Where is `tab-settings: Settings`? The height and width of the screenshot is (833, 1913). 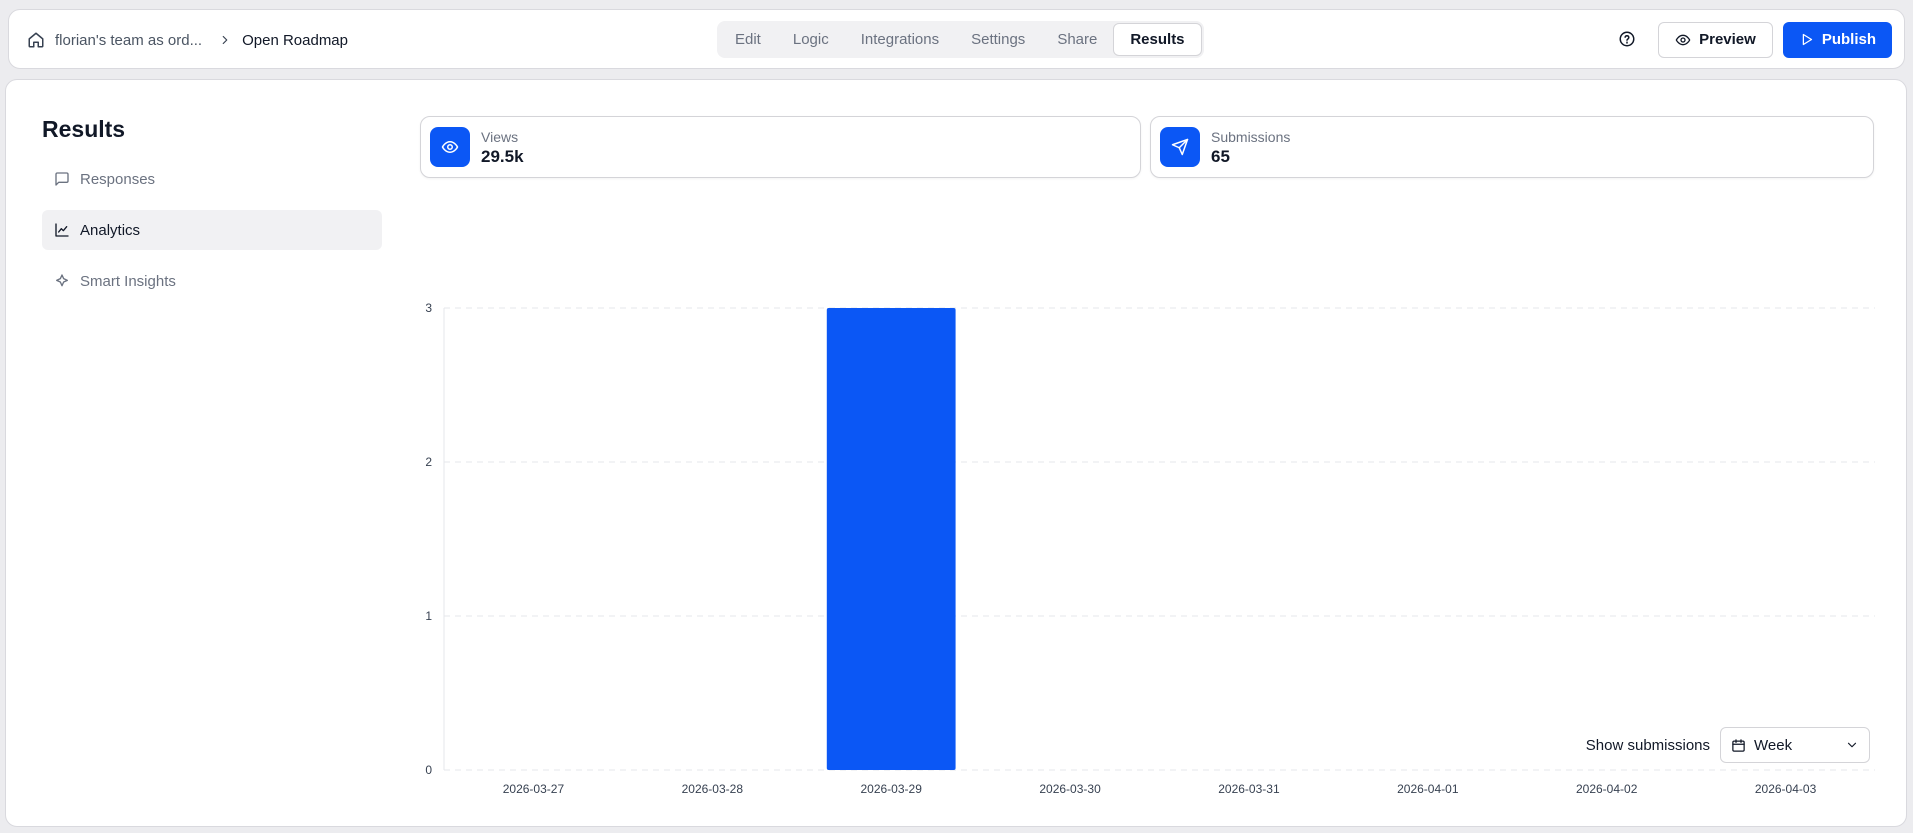
tab-settings: Settings is located at coordinates (998, 39).